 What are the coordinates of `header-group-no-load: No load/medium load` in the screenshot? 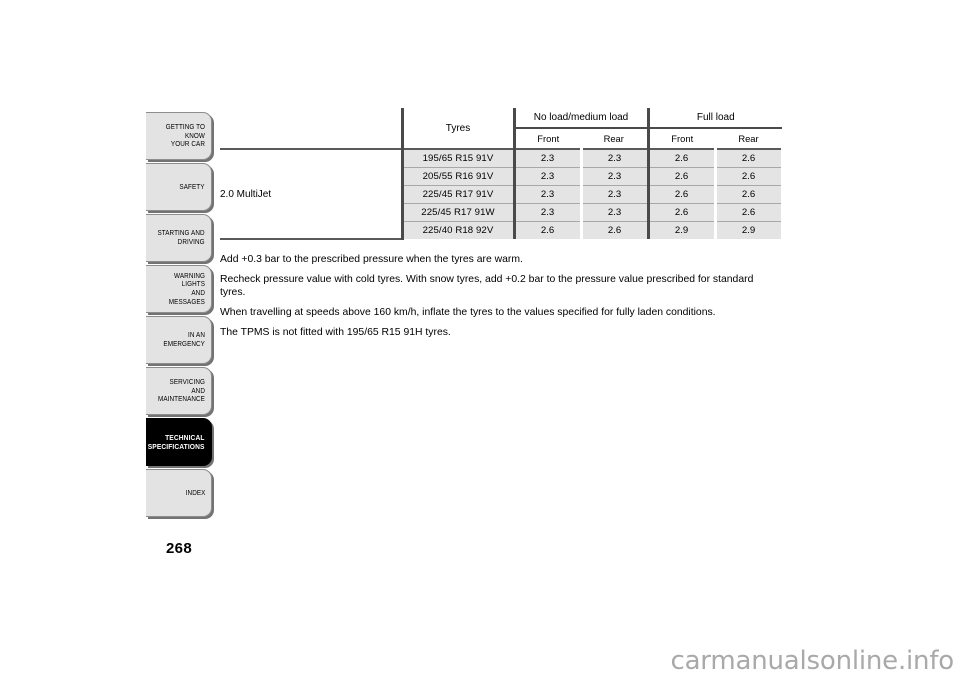 It's located at (580, 118).